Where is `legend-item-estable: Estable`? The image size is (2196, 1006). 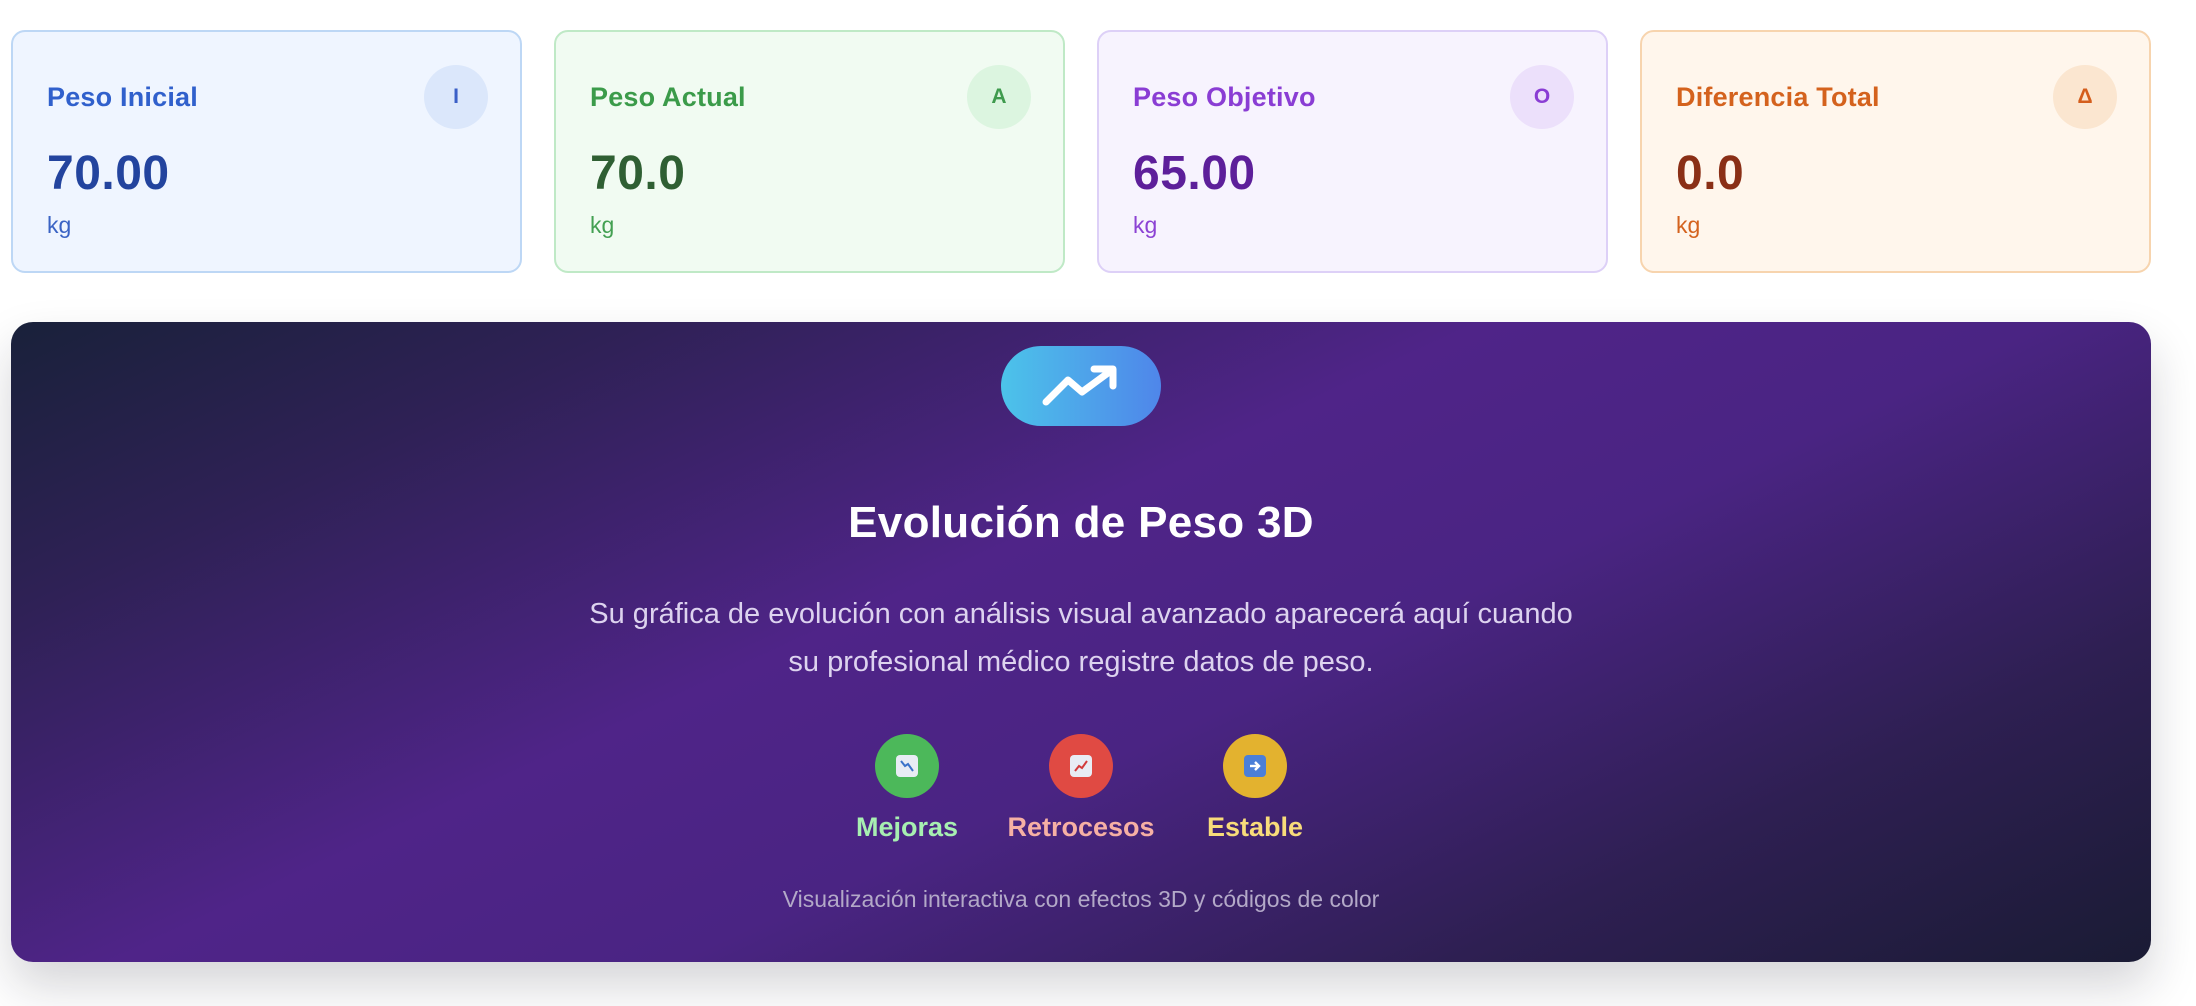
legend-item-estable: Estable is located at coordinates (1255, 788).